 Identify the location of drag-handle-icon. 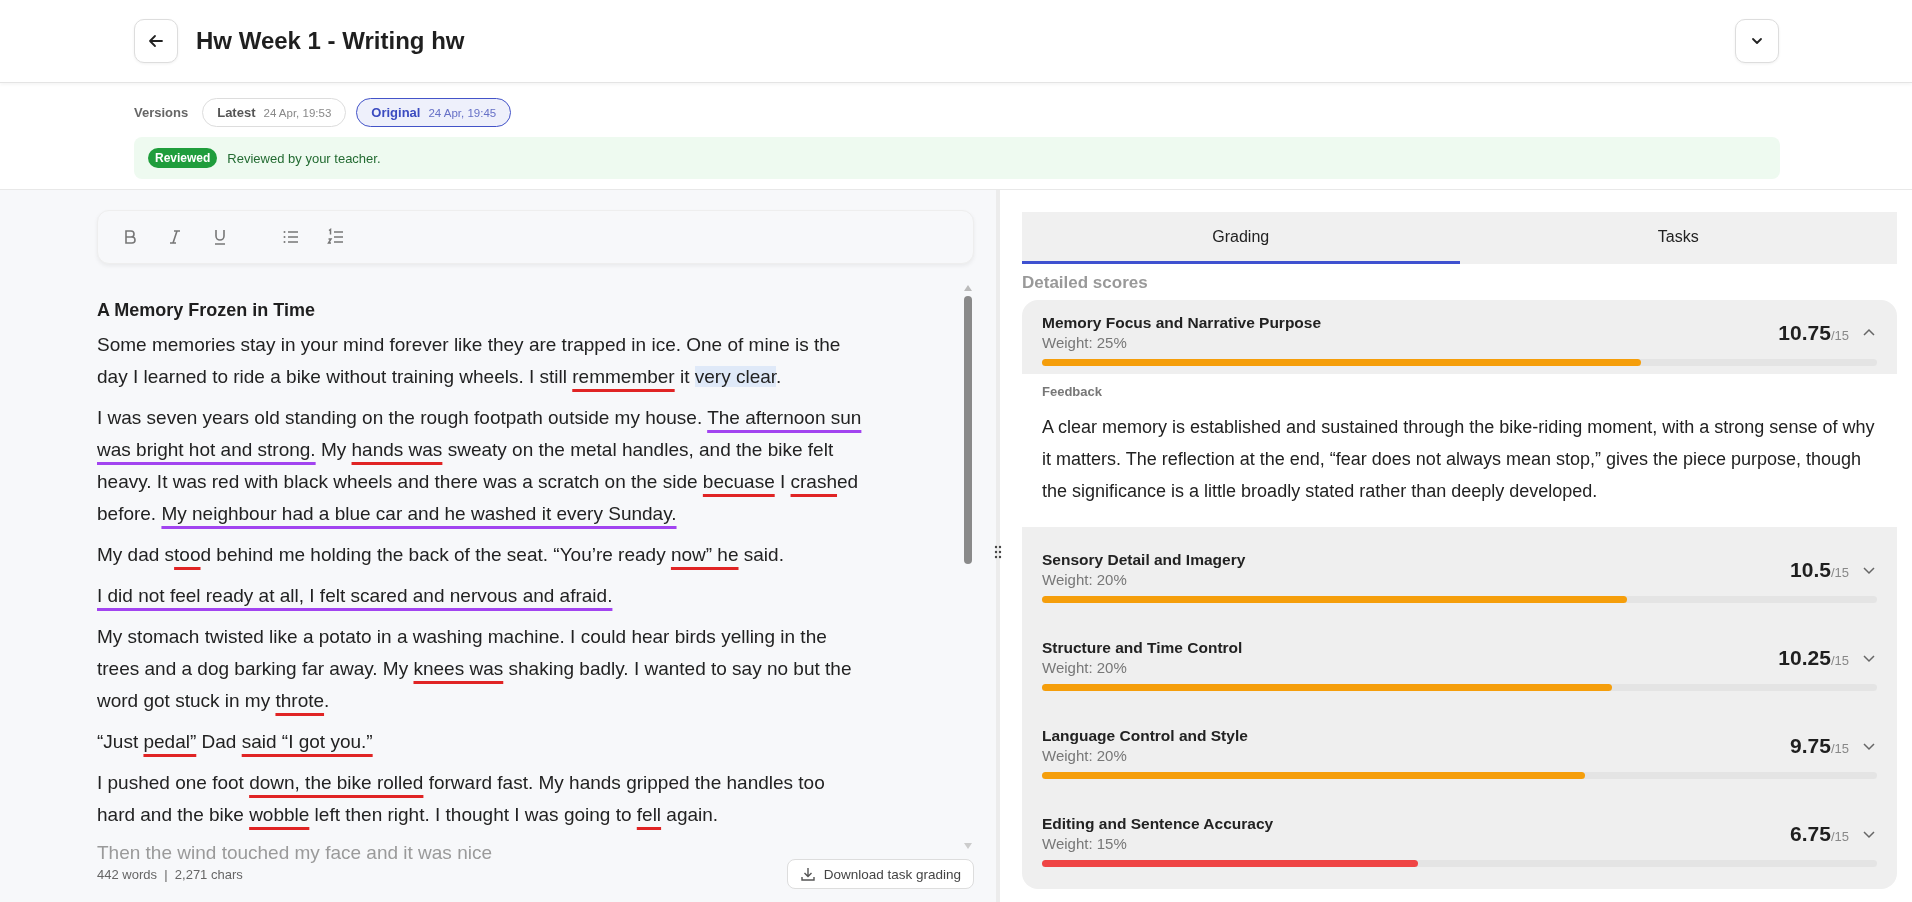
(998, 552).